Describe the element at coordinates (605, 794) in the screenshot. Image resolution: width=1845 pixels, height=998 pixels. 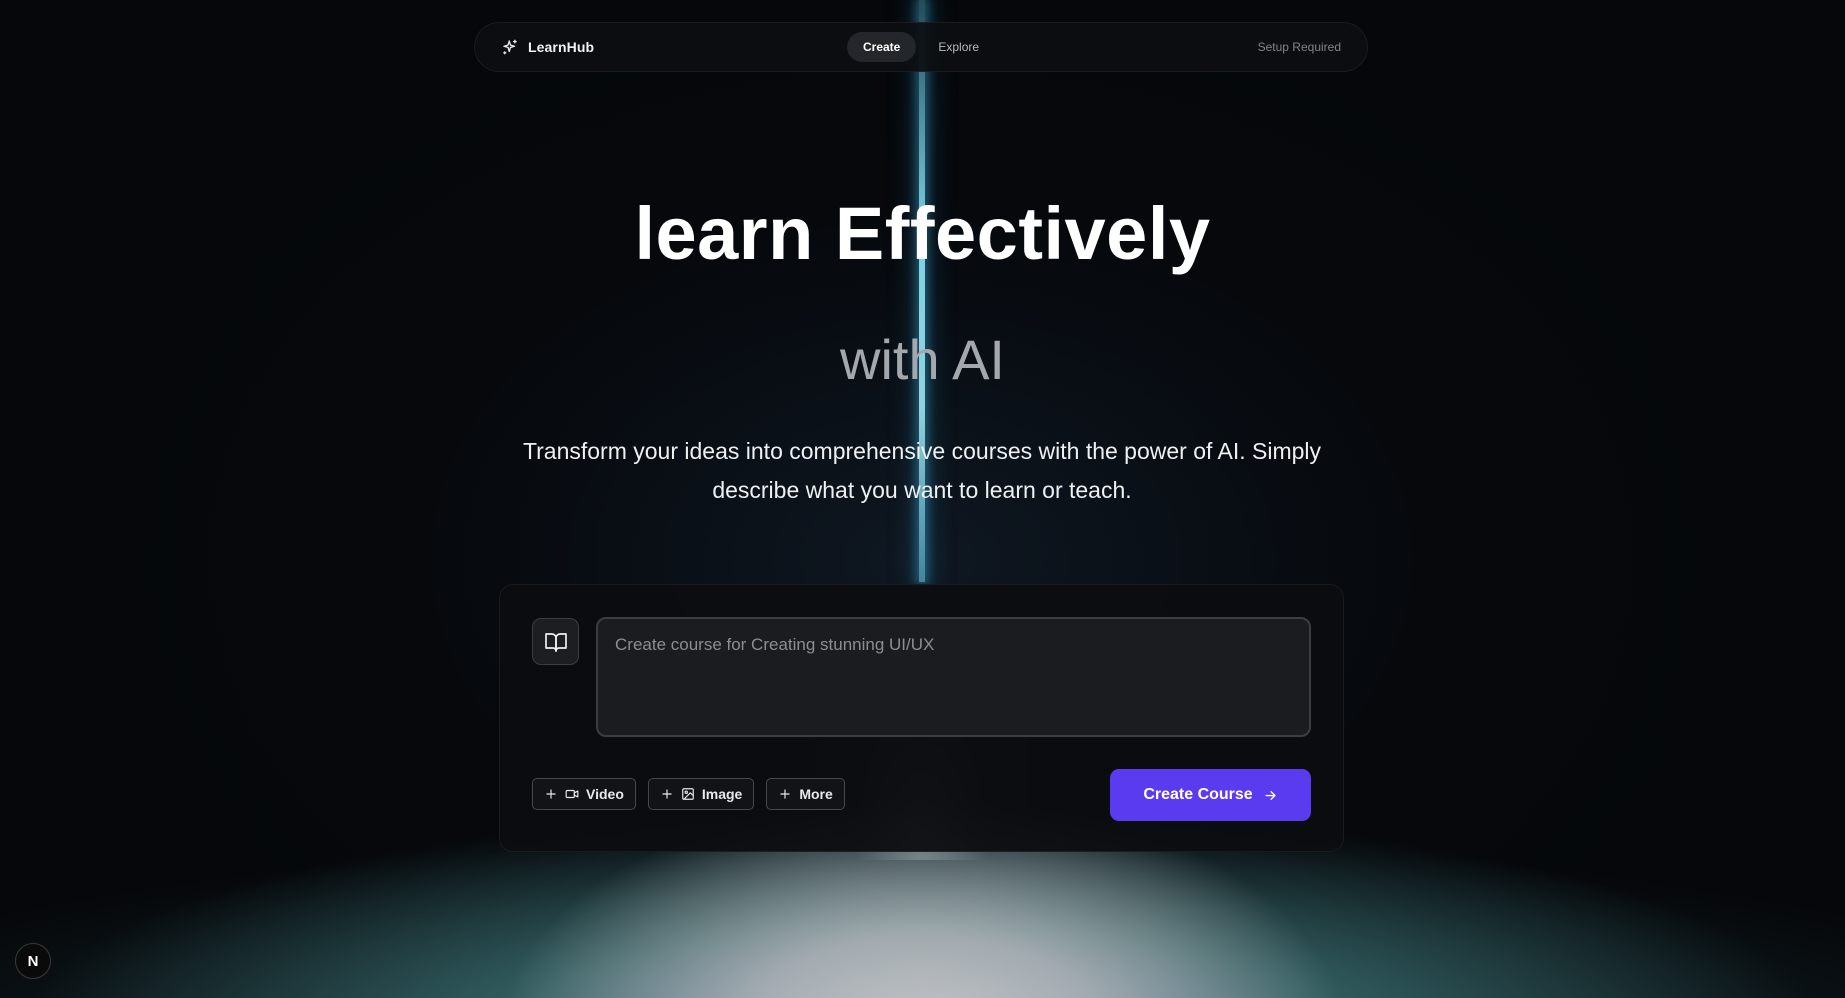
I see `add-video-label: Video` at that location.